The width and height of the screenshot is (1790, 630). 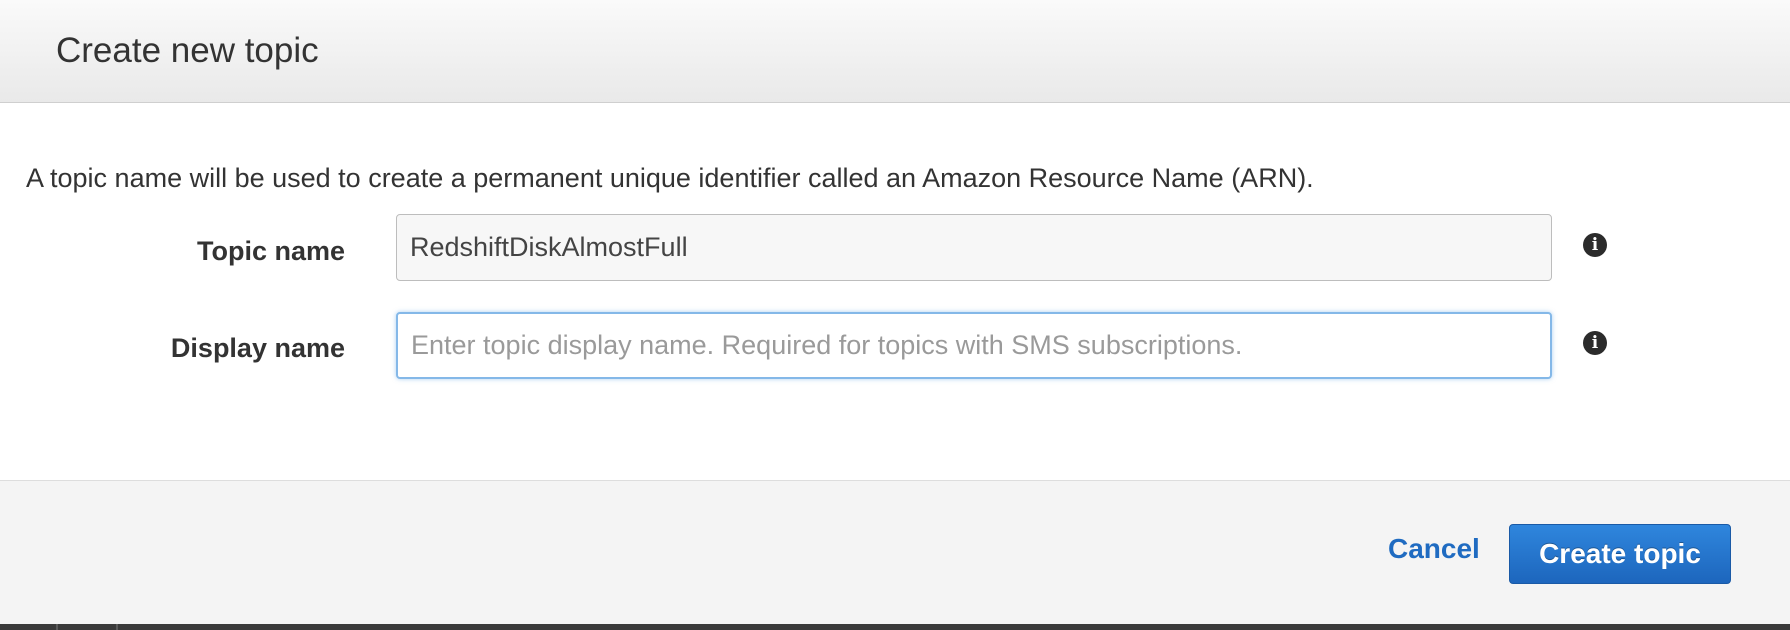 What do you see at coordinates (257, 348) in the screenshot?
I see `display-name-label: Display name` at bounding box center [257, 348].